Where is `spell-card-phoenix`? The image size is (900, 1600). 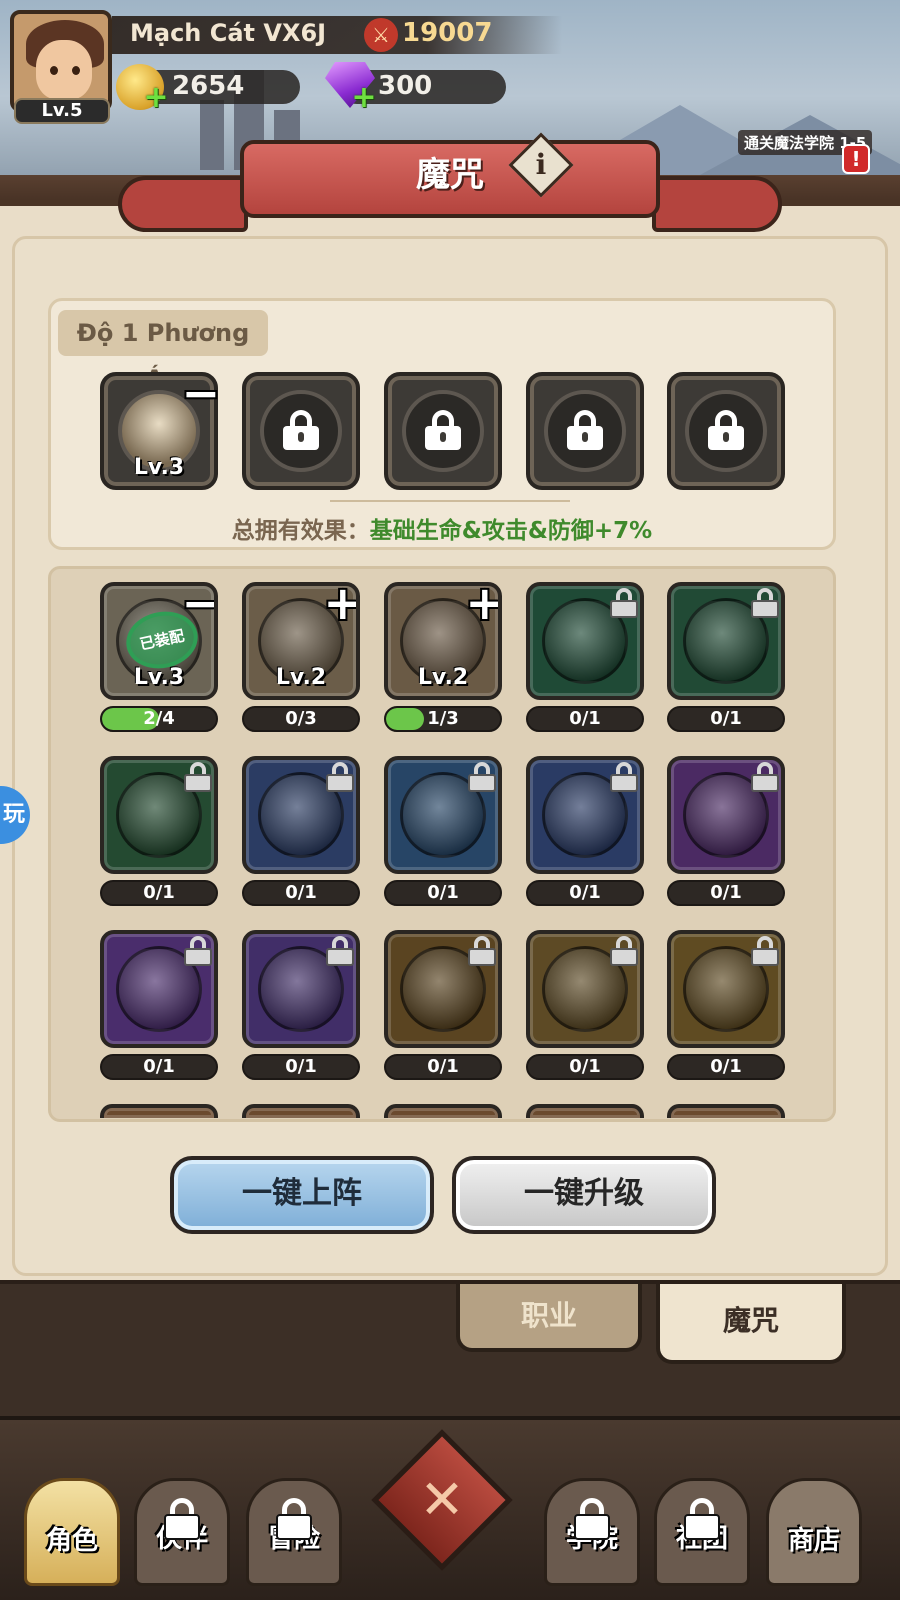
spell-card-phoenix is located at coordinates (443, 989).